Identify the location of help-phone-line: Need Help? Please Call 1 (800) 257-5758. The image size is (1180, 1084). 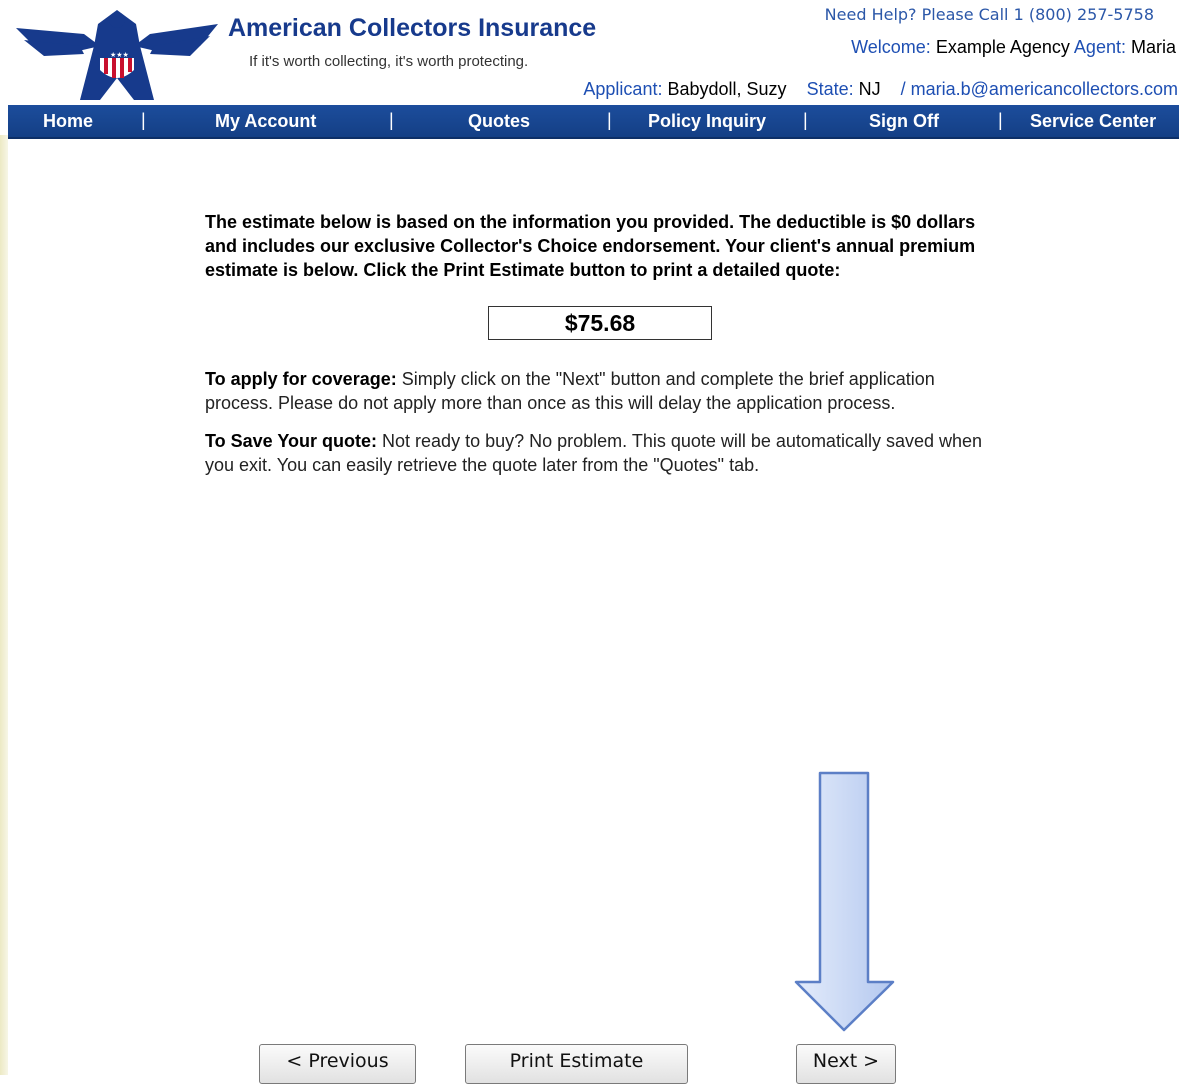
(989, 14).